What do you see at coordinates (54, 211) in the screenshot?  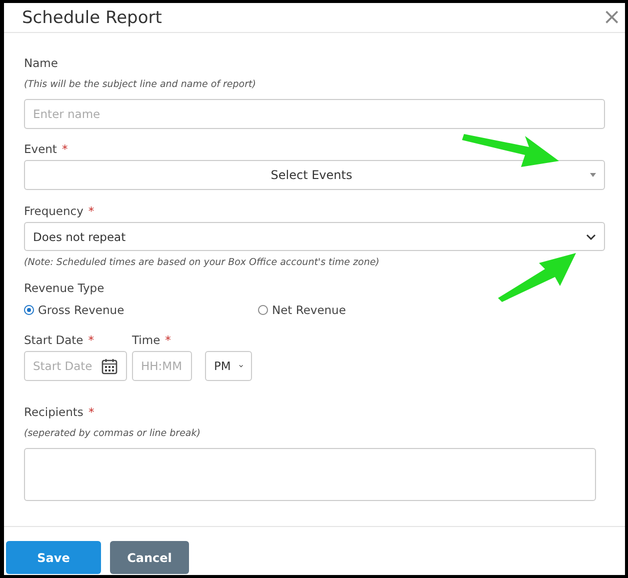 I see `field-label: Frequency` at bounding box center [54, 211].